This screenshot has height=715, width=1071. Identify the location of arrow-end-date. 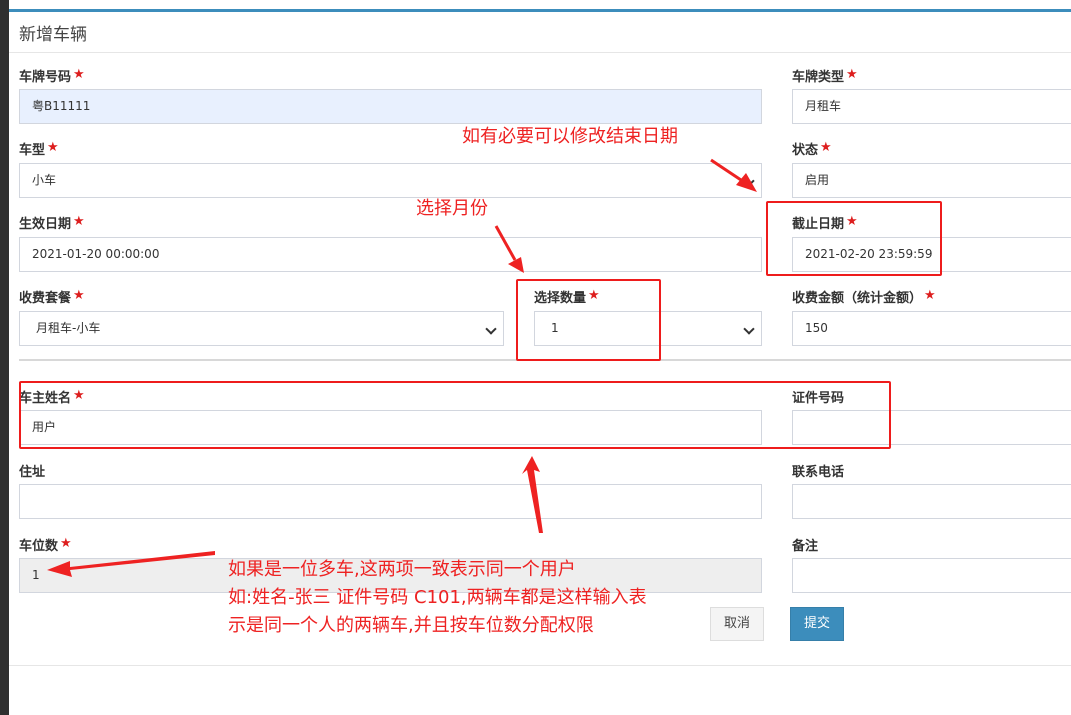
(727, 171).